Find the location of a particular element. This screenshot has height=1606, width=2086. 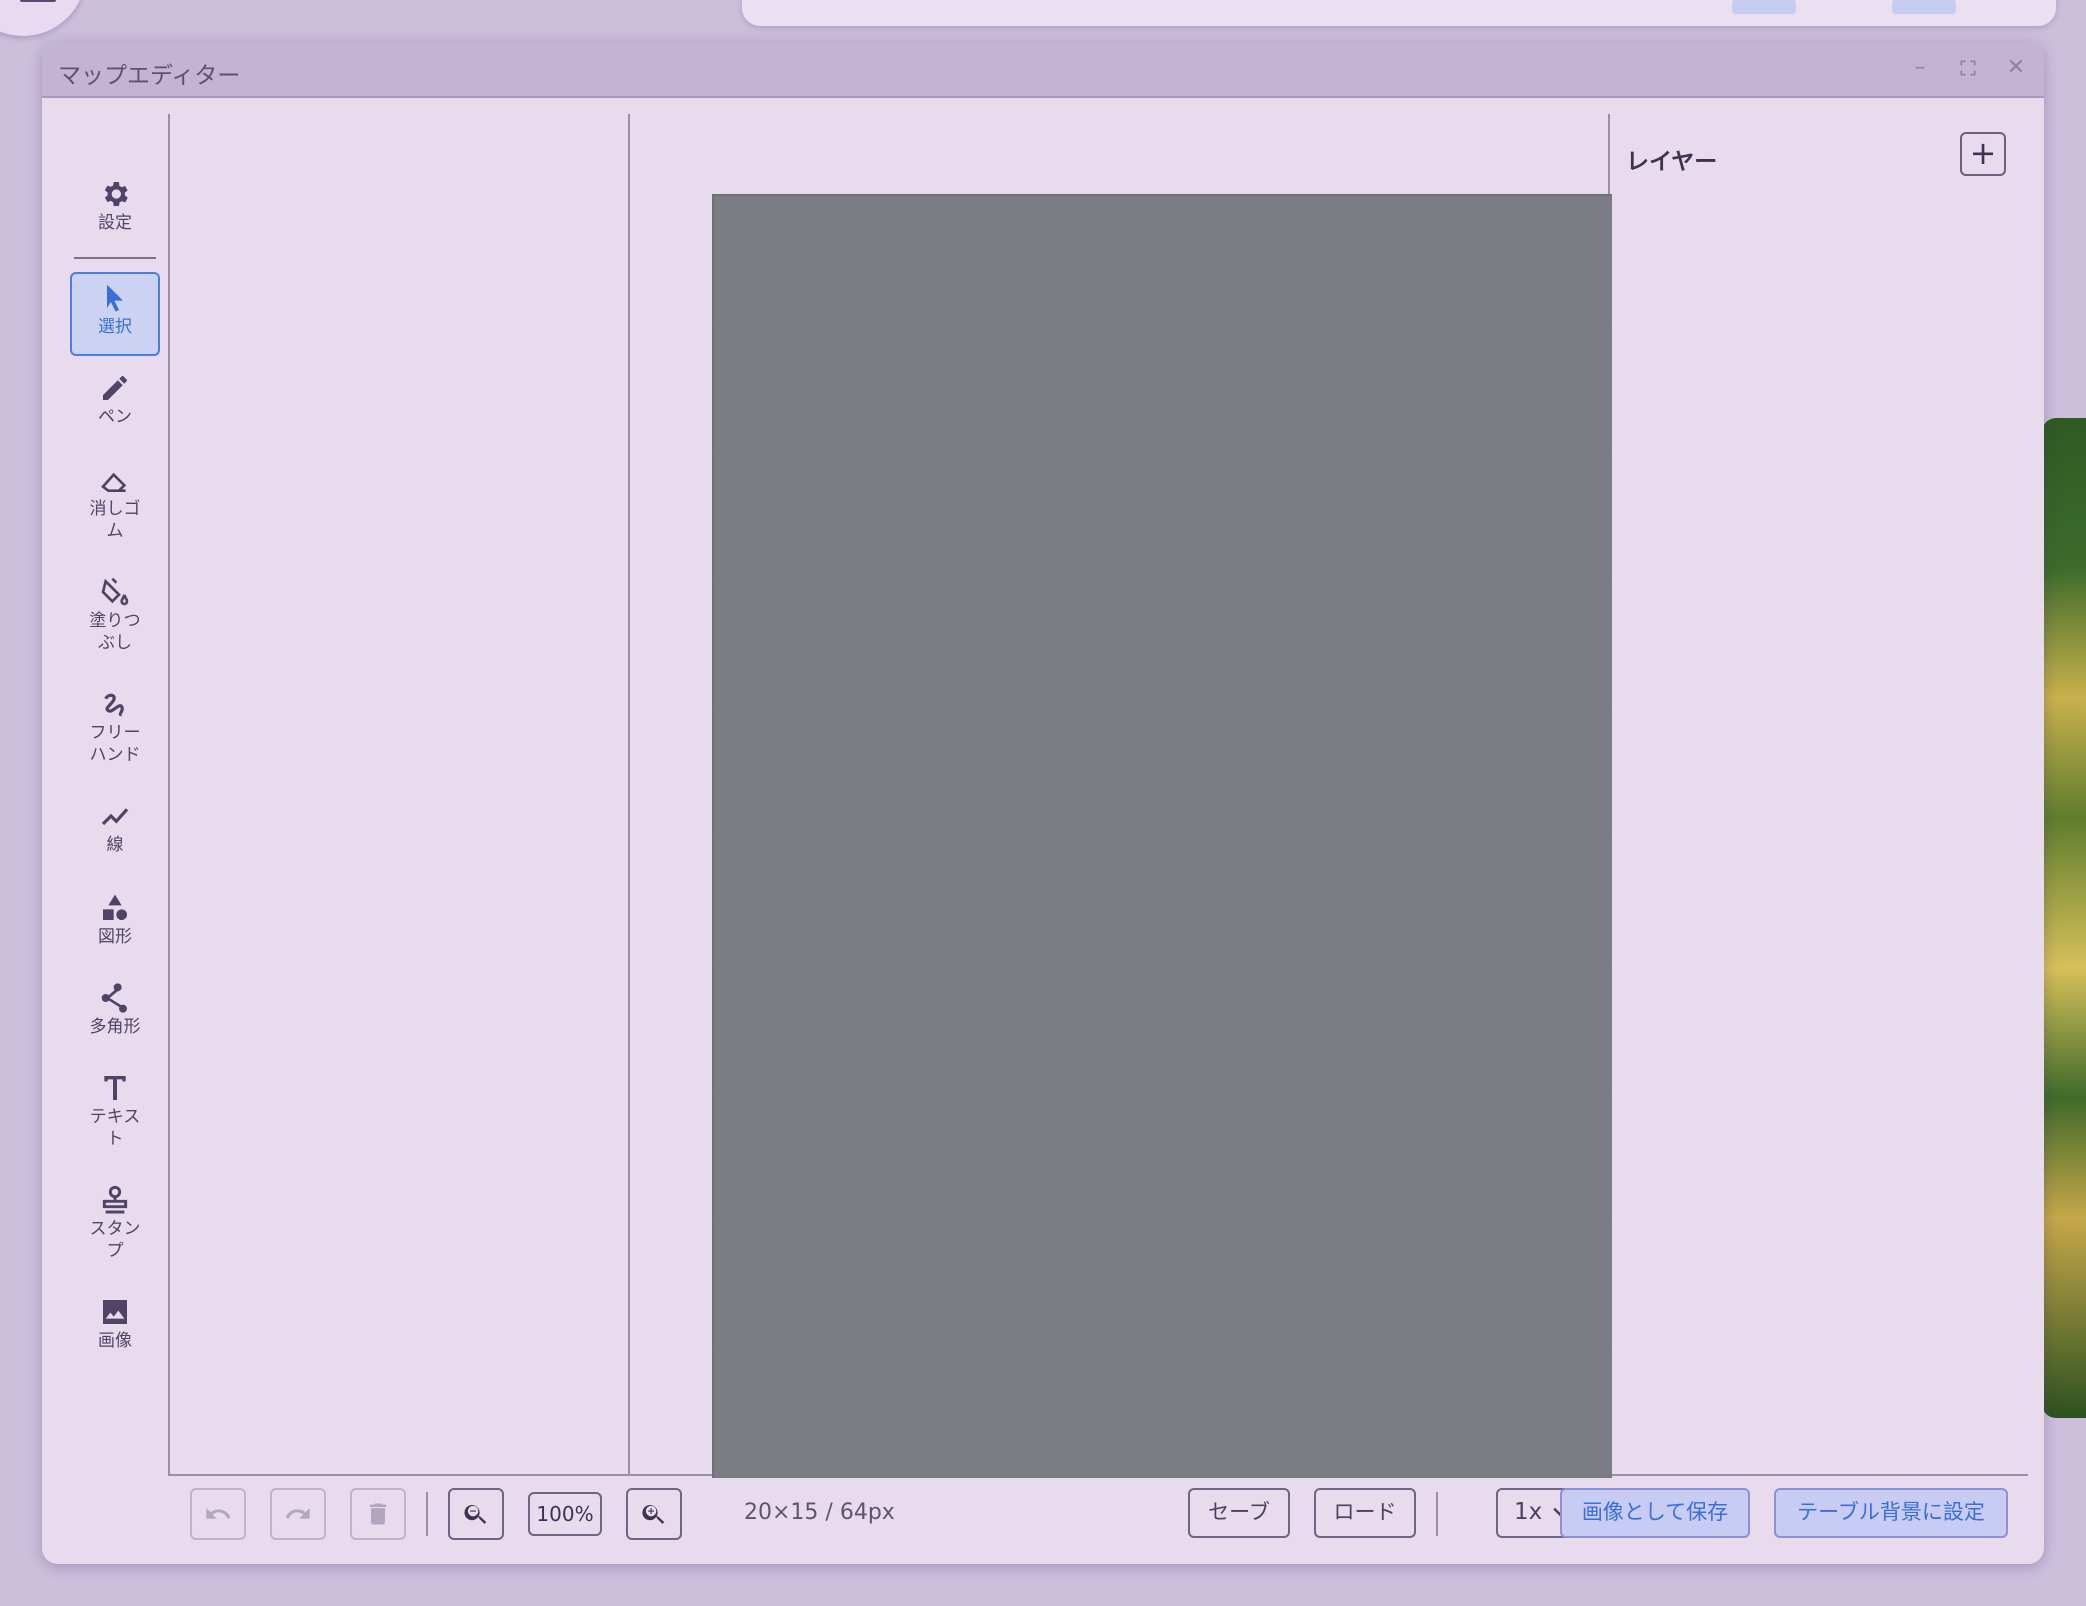

text-icon is located at coordinates (115, 1088).